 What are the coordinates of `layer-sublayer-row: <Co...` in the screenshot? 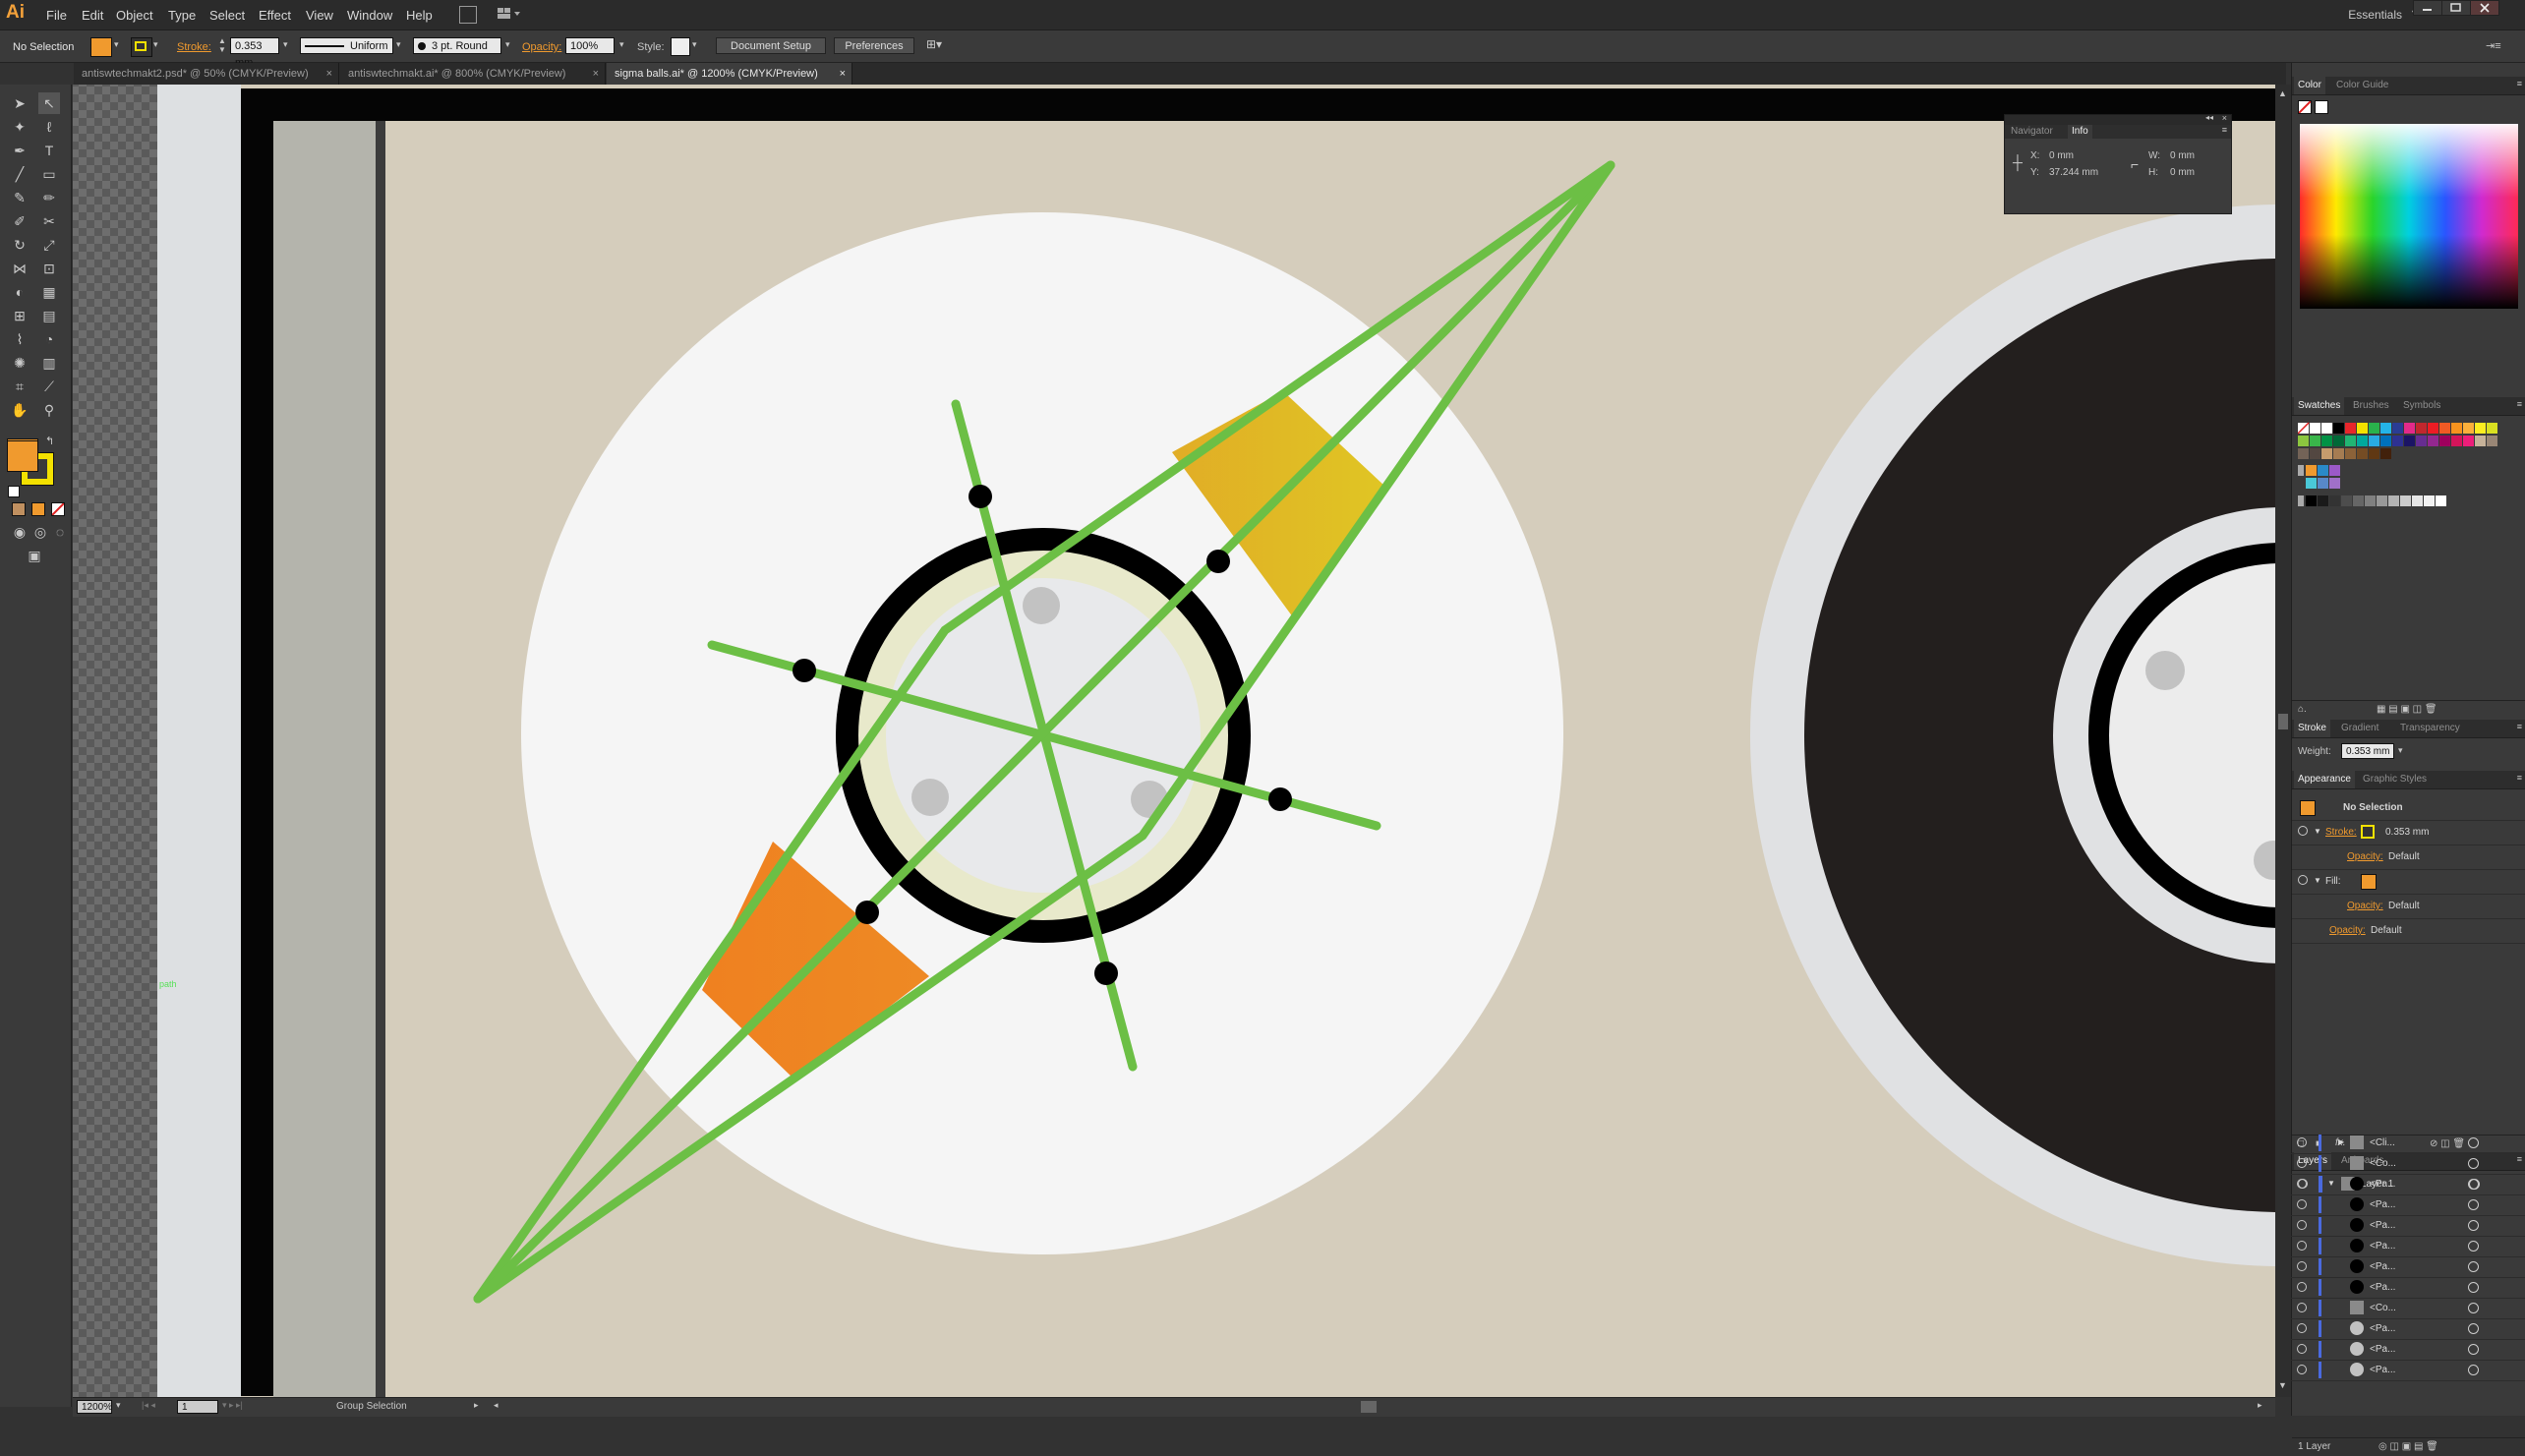 It's located at (2408, 1308).